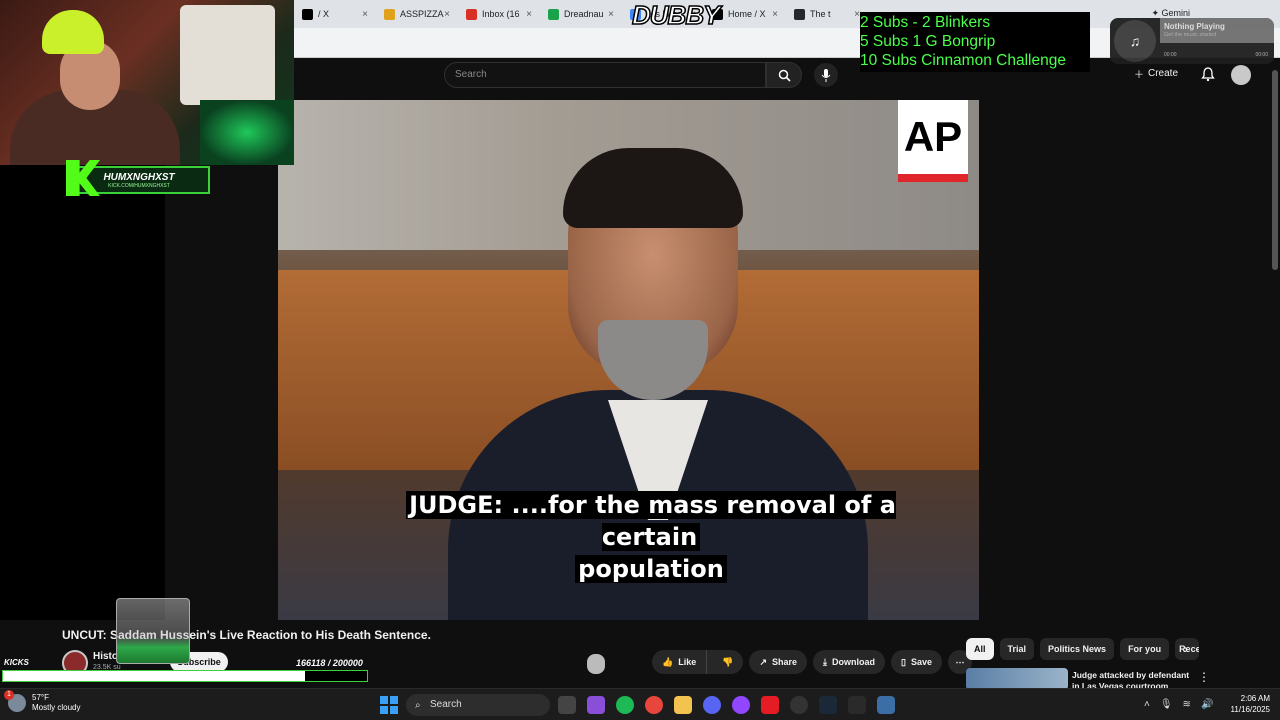  I want to click on snipping-tool-icon, so click(886, 705).